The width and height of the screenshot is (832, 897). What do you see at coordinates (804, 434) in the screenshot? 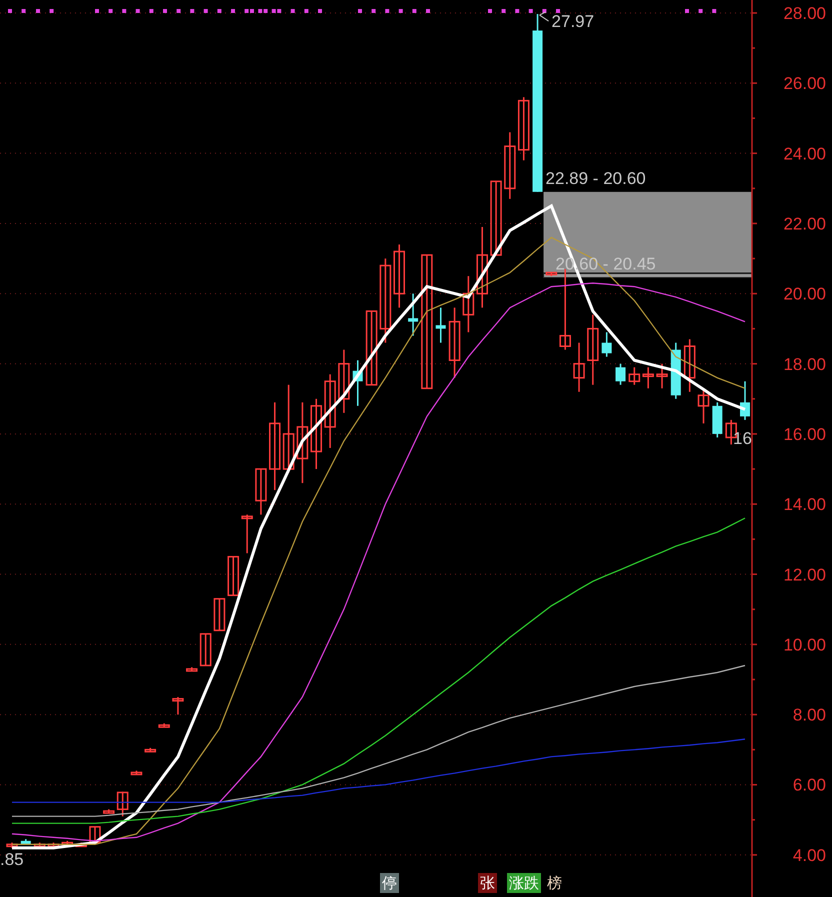
I see `price-label: 16.00` at bounding box center [804, 434].